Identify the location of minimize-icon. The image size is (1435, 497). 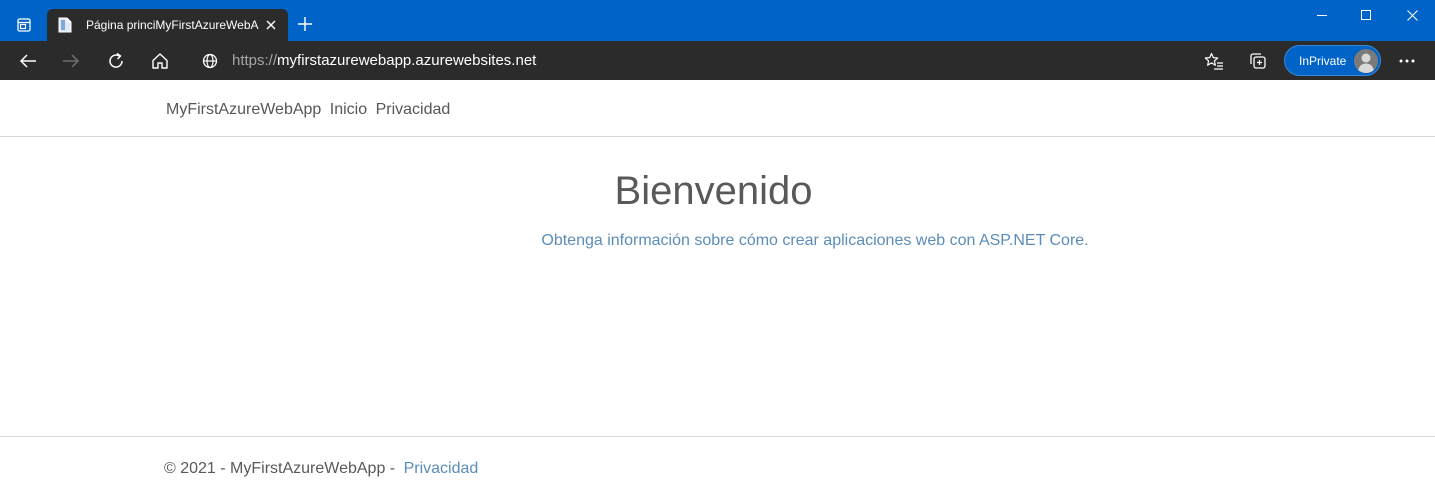
(1322, 15).